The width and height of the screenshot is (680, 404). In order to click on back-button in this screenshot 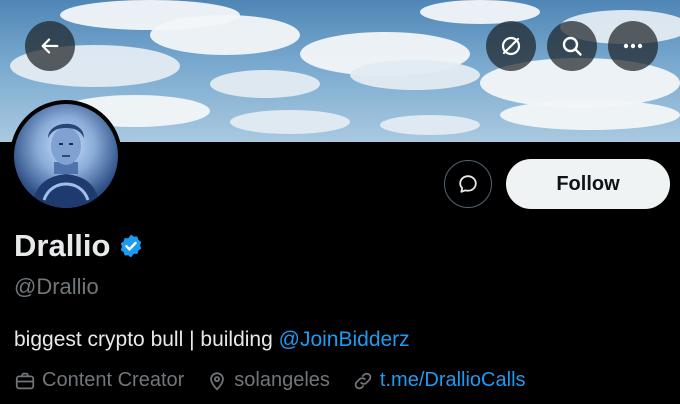, I will do `click(50, 46)`.